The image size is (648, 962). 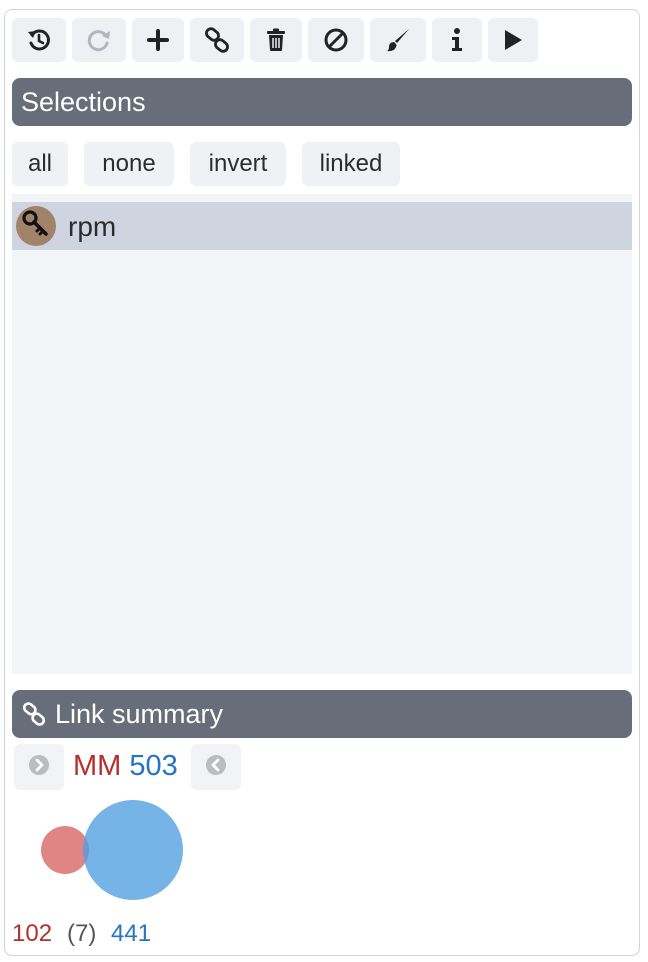 I want to click on add-button, so click(x=158, y=40).